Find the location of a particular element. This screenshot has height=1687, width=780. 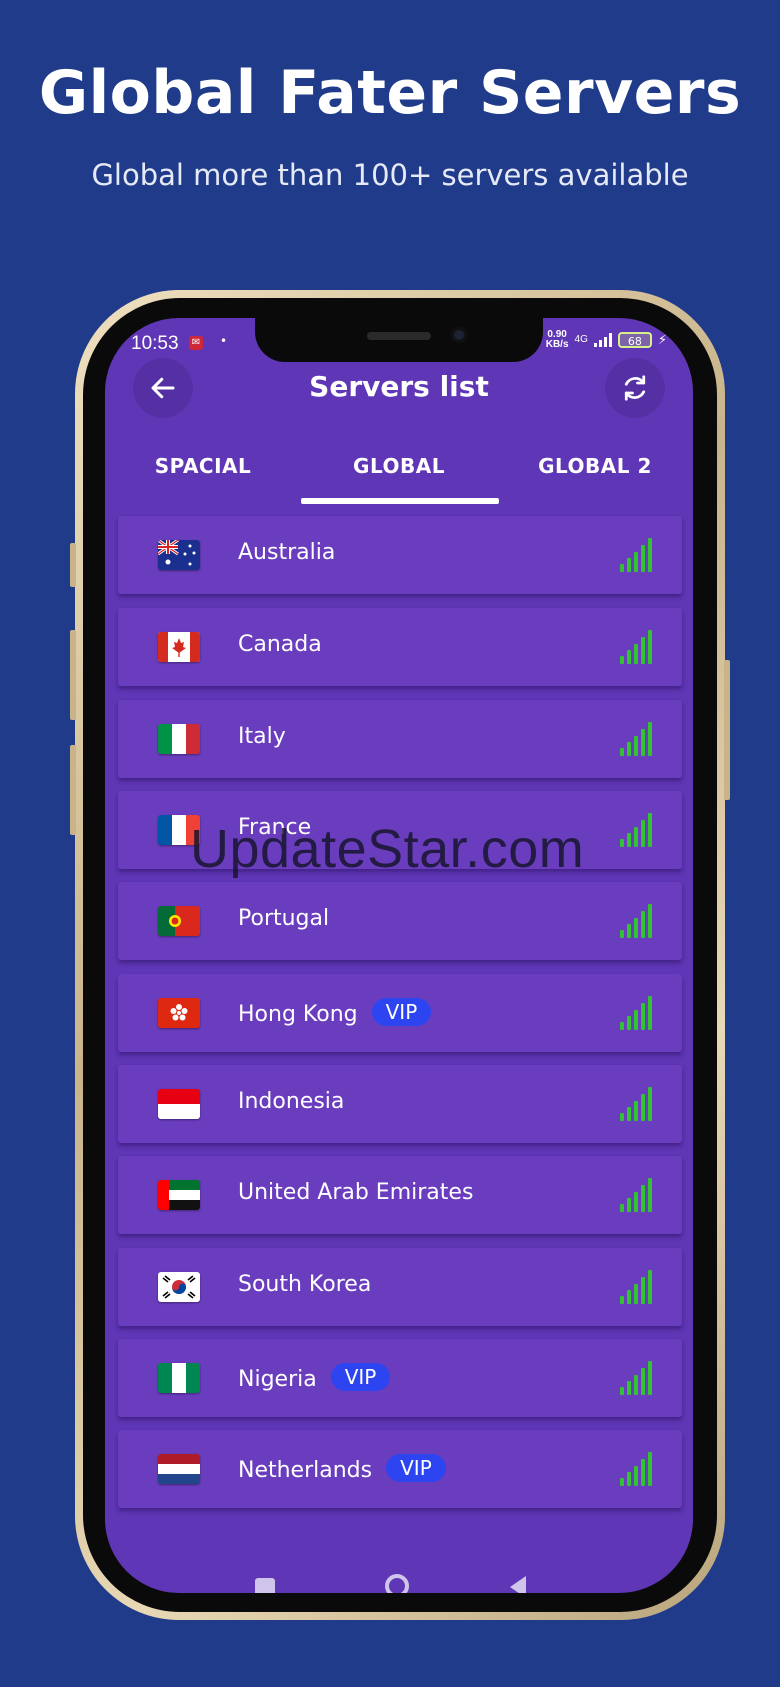

indonesia-flag-icon is located at coordinates (179, 1104).